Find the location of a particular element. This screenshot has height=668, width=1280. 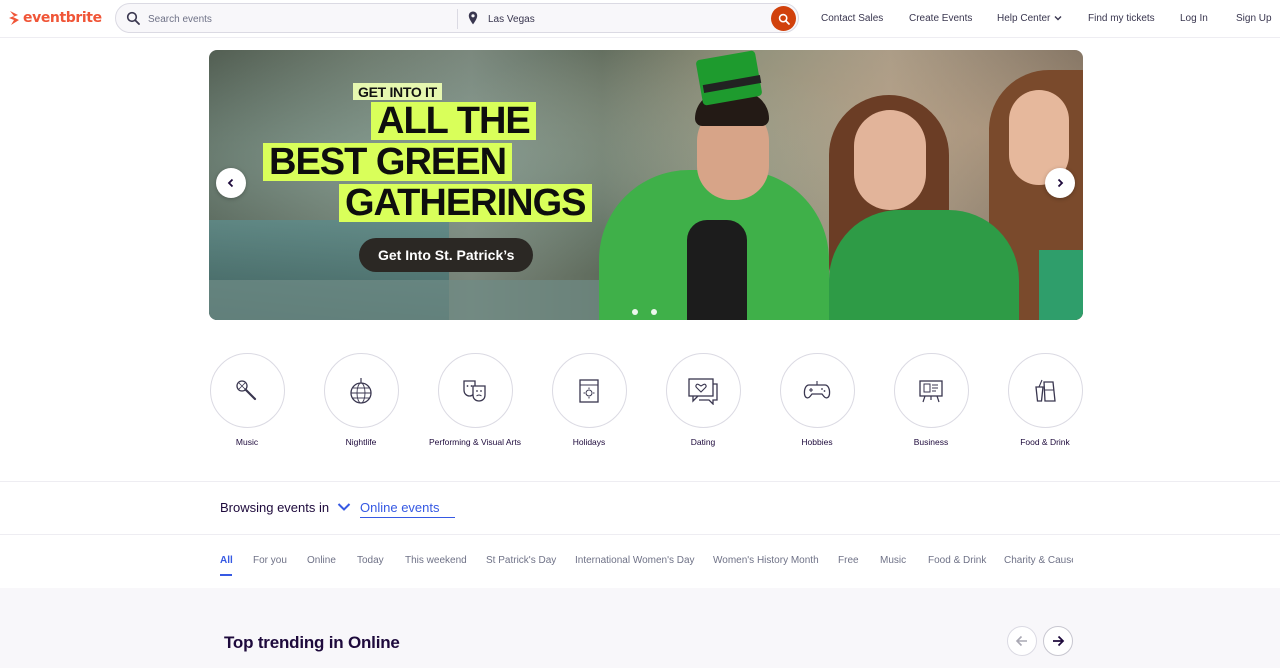

drinks-icon is located at coordinates (1045, 390).